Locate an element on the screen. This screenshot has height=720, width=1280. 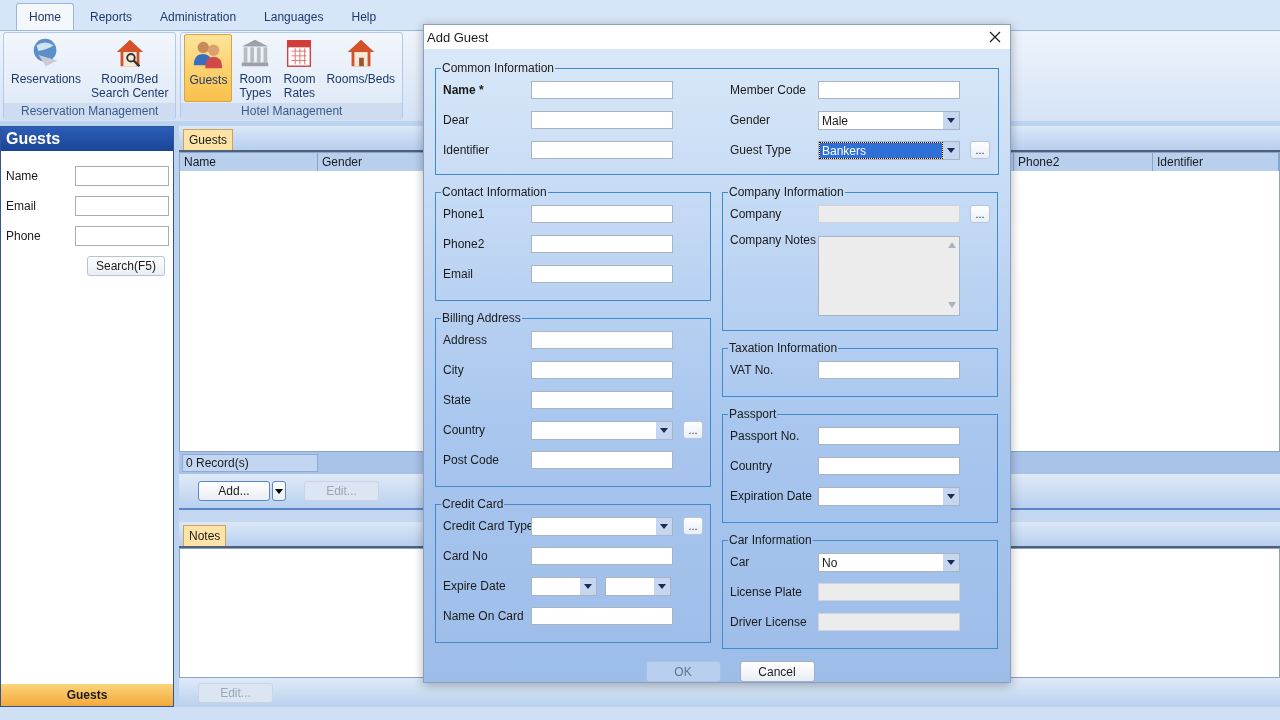
field-label: Post Code is located at coordinates (472, 460).